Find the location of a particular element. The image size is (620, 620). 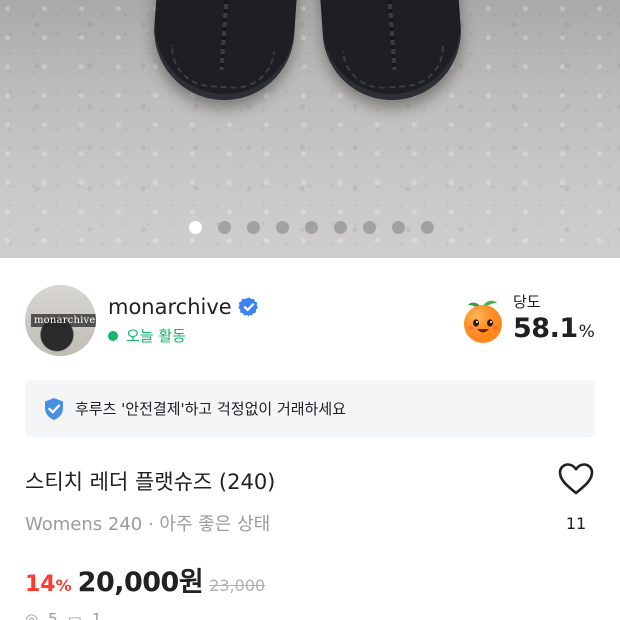

views-icon: ◎ is located at coordinates (32, 615).